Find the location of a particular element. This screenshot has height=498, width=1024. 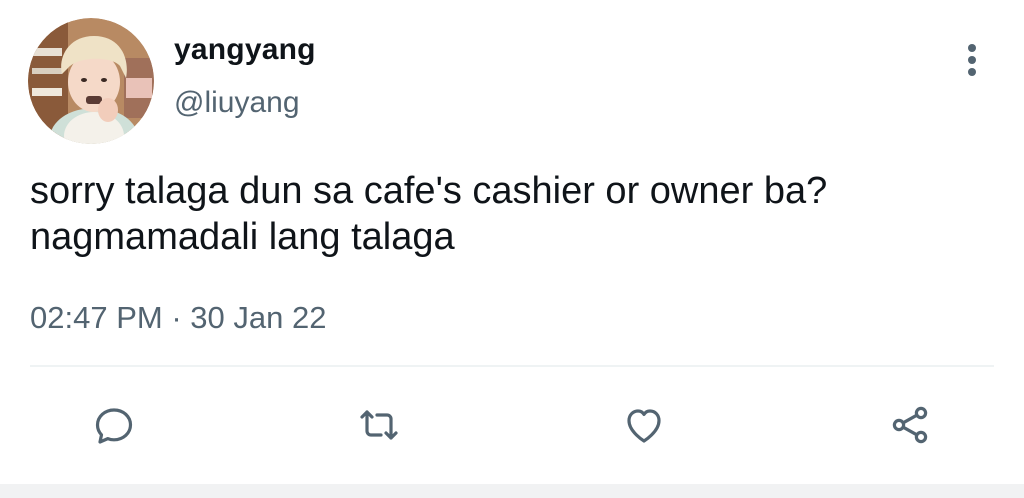

like-button is located at coordinates (644, 425).